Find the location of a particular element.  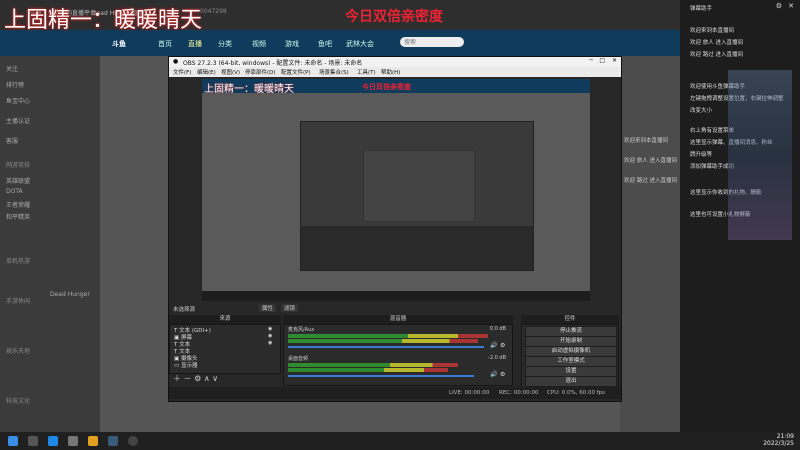

chat-line: 改变大小 is located at coordinates (701, 111).